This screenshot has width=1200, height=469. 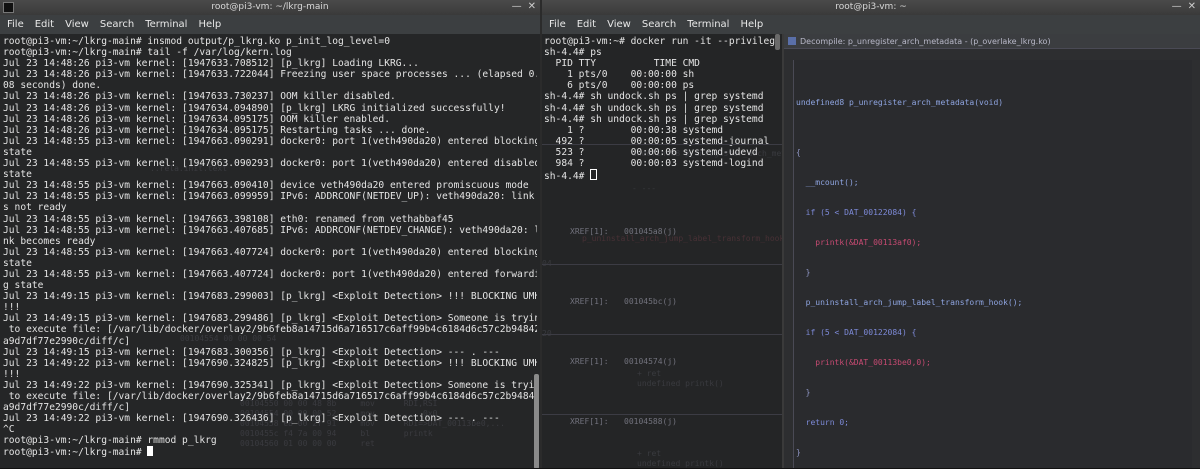 I want to click on xref-address: 001045bc(j), so click(x=650, y=301).